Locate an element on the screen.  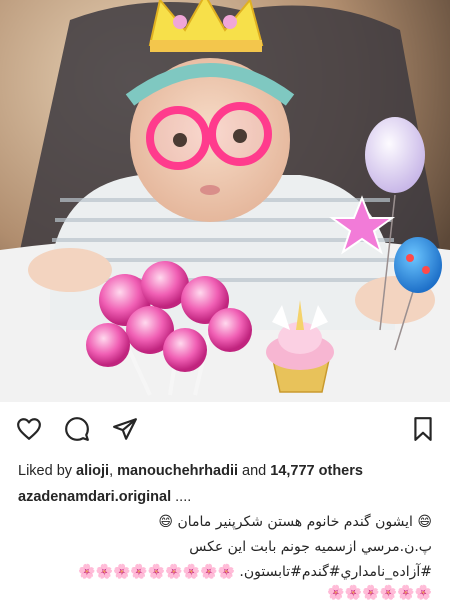
caption-line: پ.ن.مرسي ازسميه جونم بابت اين عكس is located at coordinates (310, 547).